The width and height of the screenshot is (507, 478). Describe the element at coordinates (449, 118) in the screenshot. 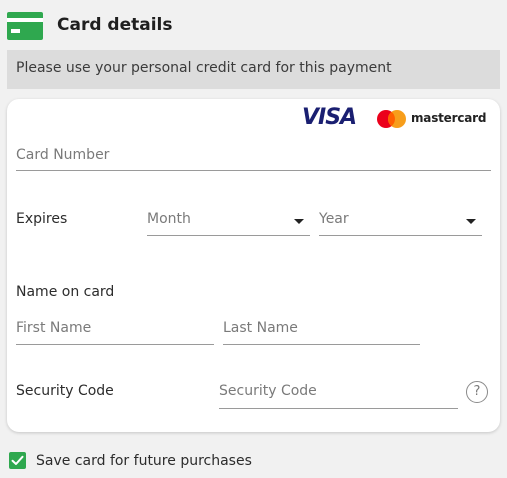

I see `mastercard-wordmark: mastercard` at that location.